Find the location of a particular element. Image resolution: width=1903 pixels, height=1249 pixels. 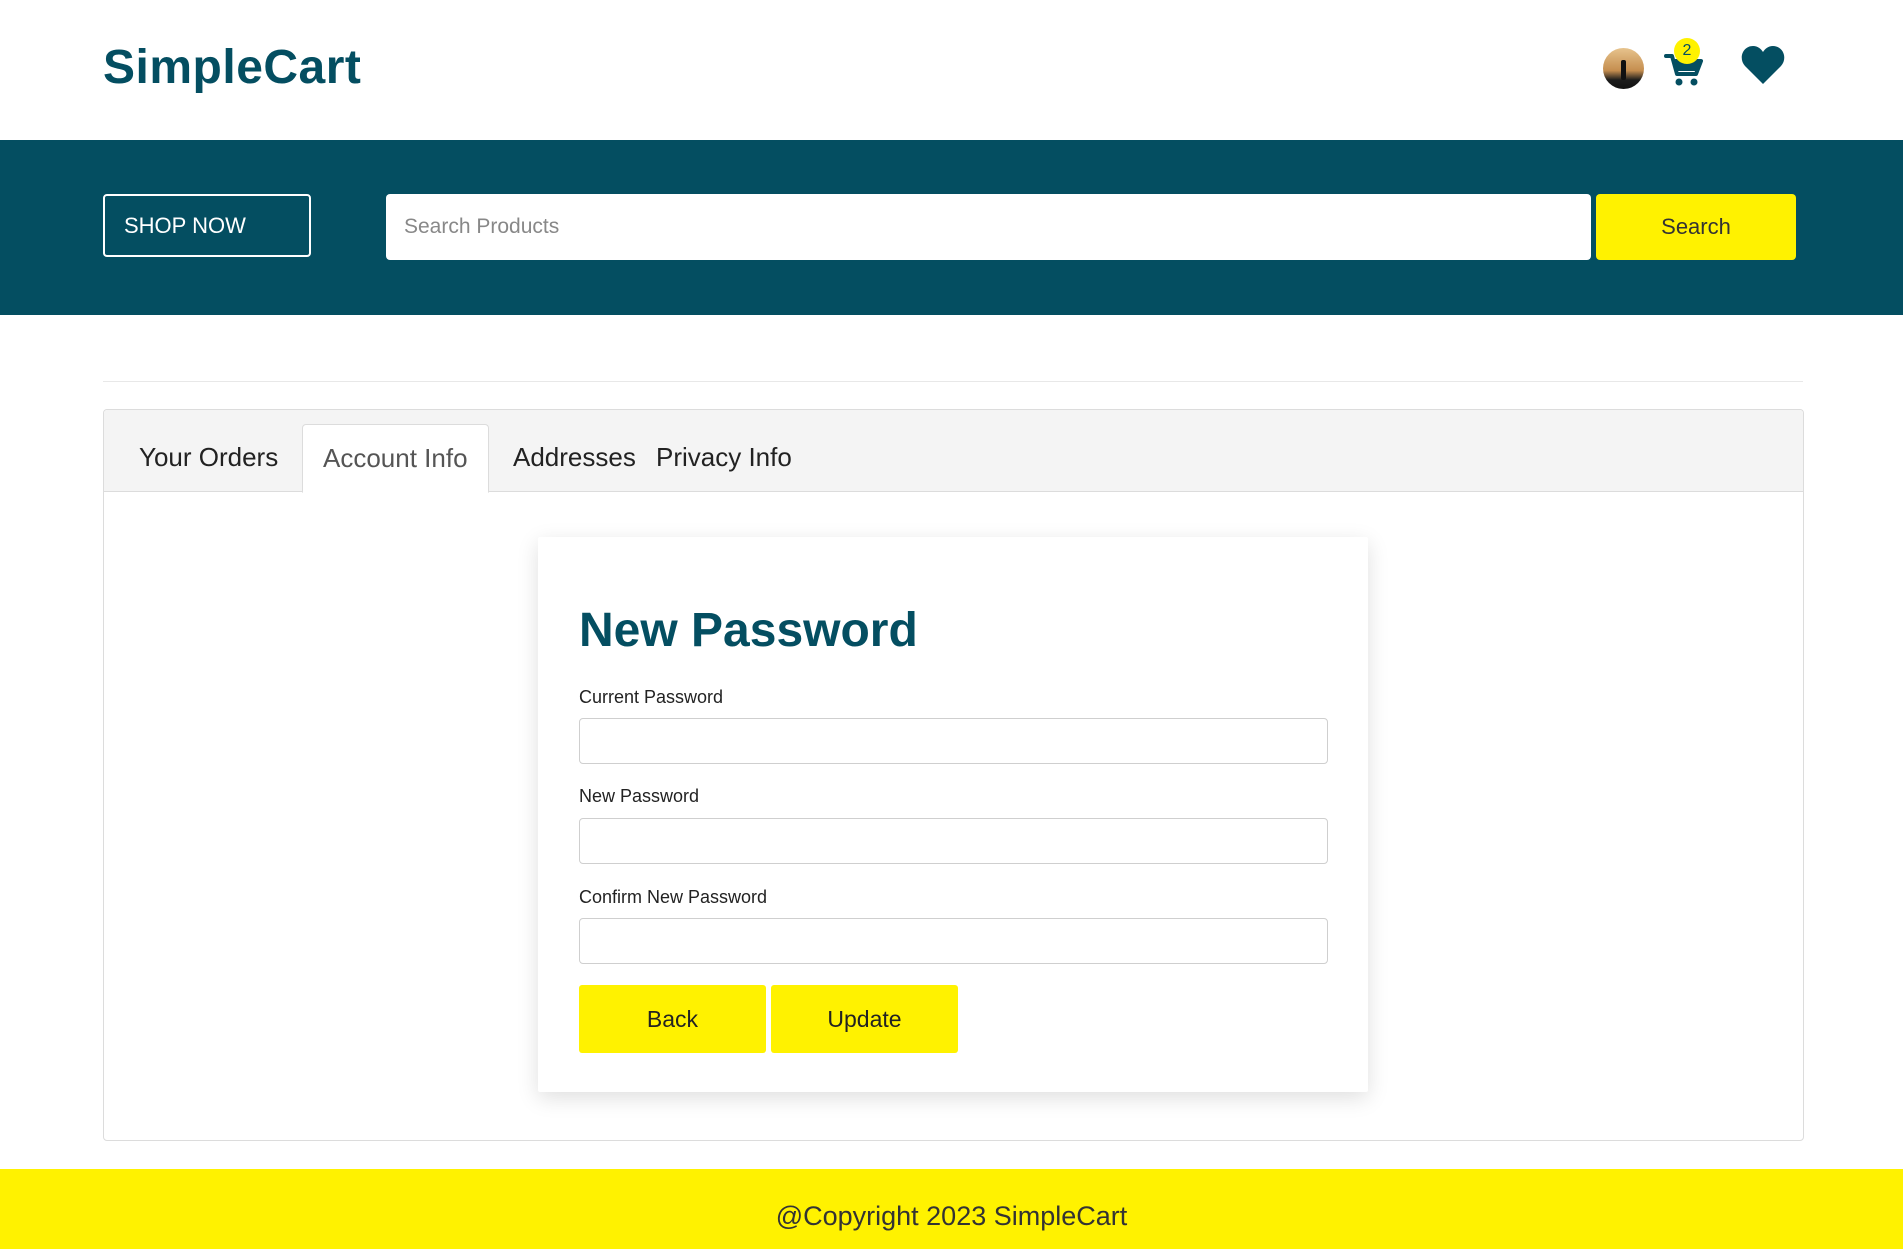

current-password-label: Current Password is located at coordinates (651, 697).